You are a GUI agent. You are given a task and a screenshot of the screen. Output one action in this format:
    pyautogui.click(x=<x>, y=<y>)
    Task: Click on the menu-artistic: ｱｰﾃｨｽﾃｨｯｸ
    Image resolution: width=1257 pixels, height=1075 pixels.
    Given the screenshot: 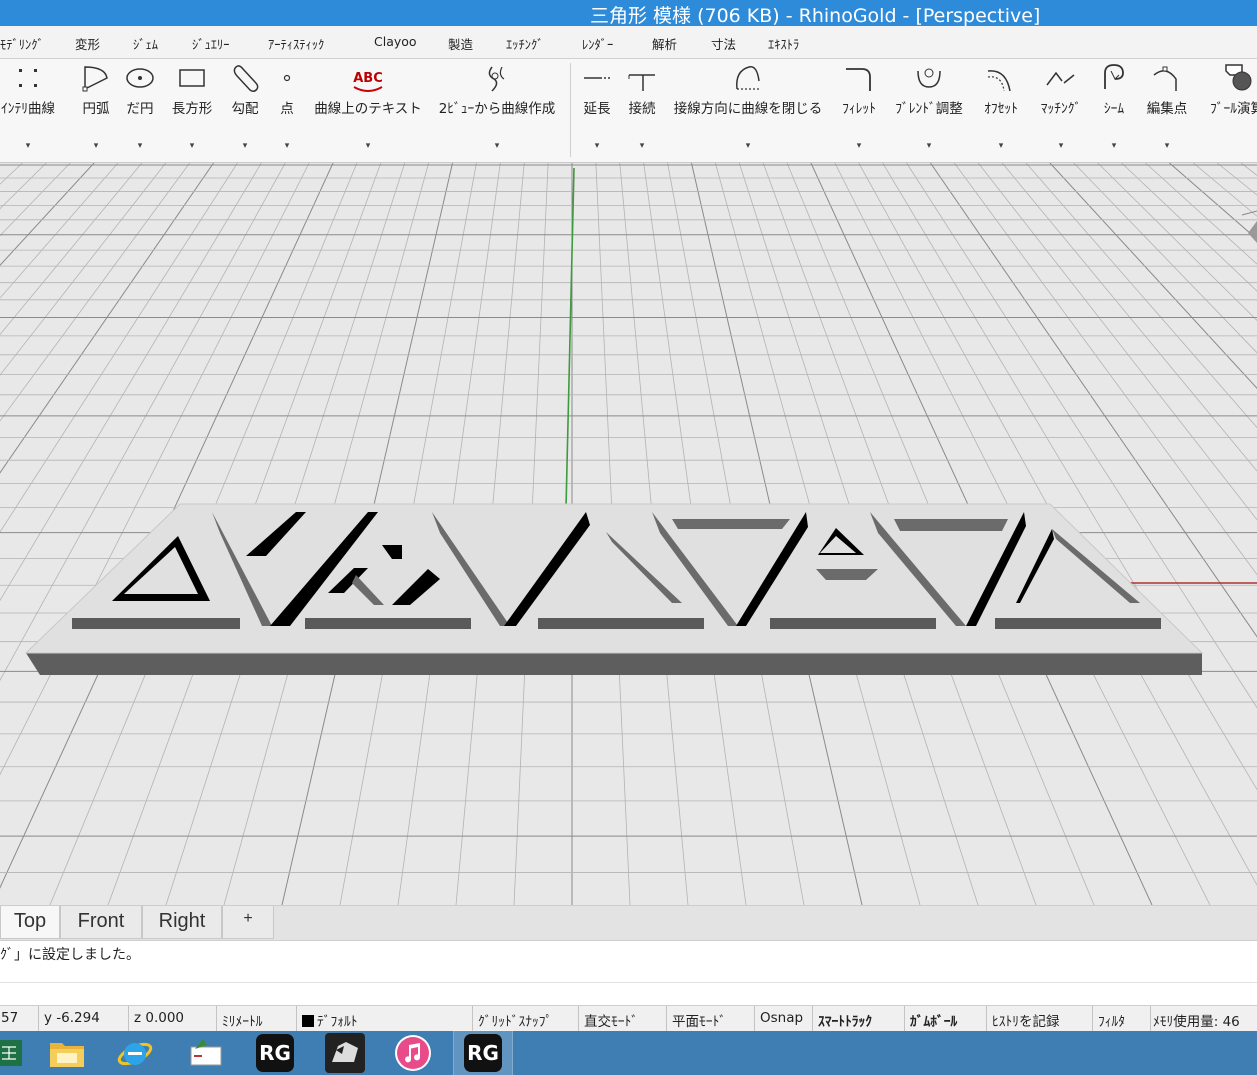 What is the action you would take?
    pyautogui.click(x=296, y=43)
    